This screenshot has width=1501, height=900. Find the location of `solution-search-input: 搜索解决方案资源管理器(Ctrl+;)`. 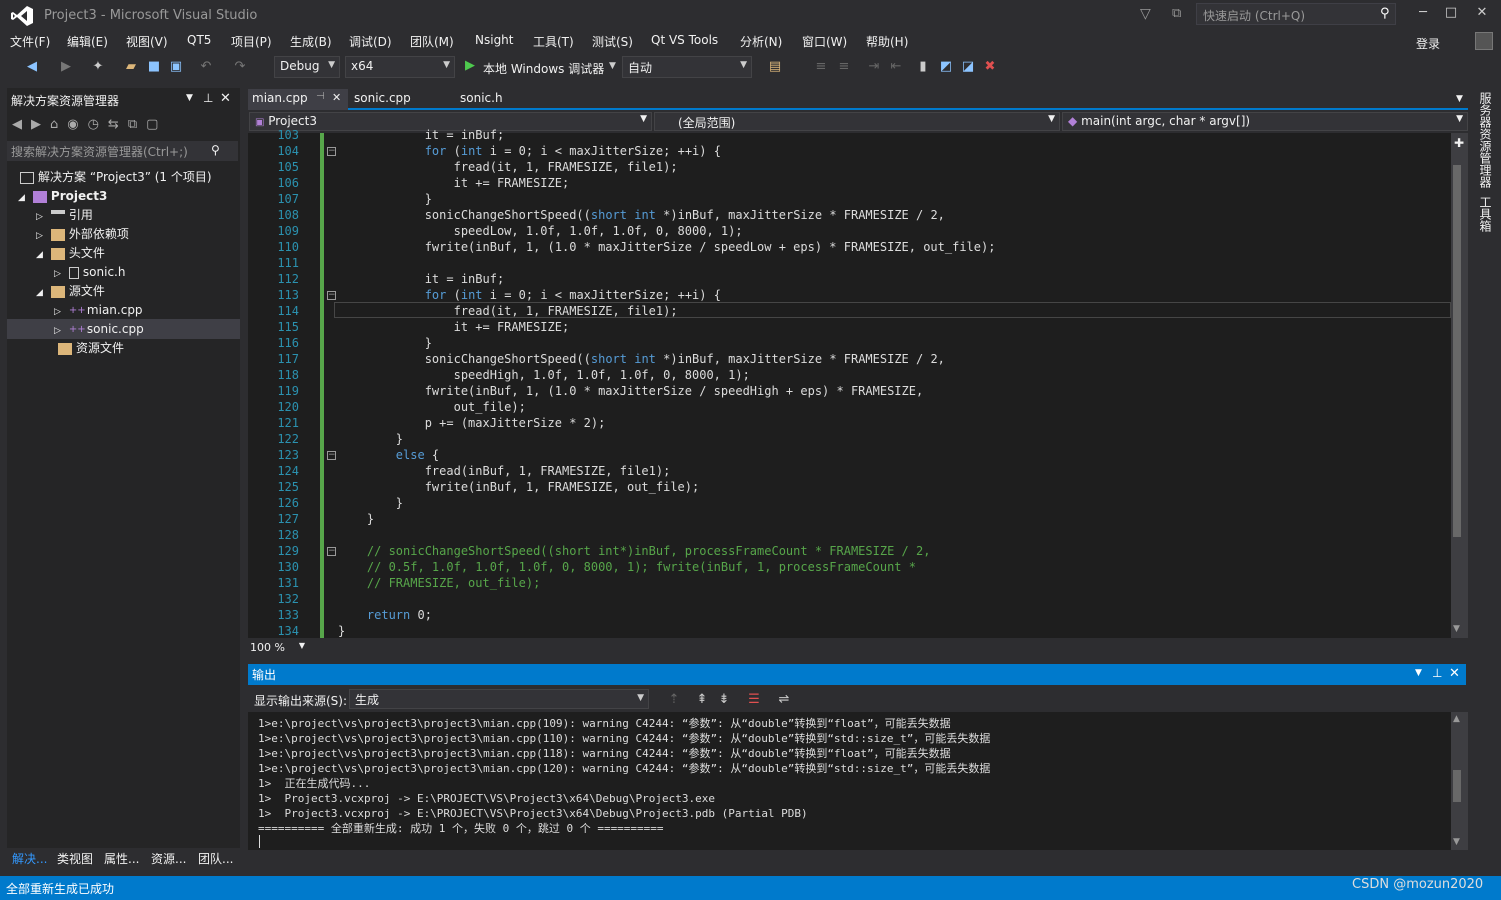

solution-search-input: 搜索解决方案资源管理器(Ctrl+;) is located at coordinates (122, 151).